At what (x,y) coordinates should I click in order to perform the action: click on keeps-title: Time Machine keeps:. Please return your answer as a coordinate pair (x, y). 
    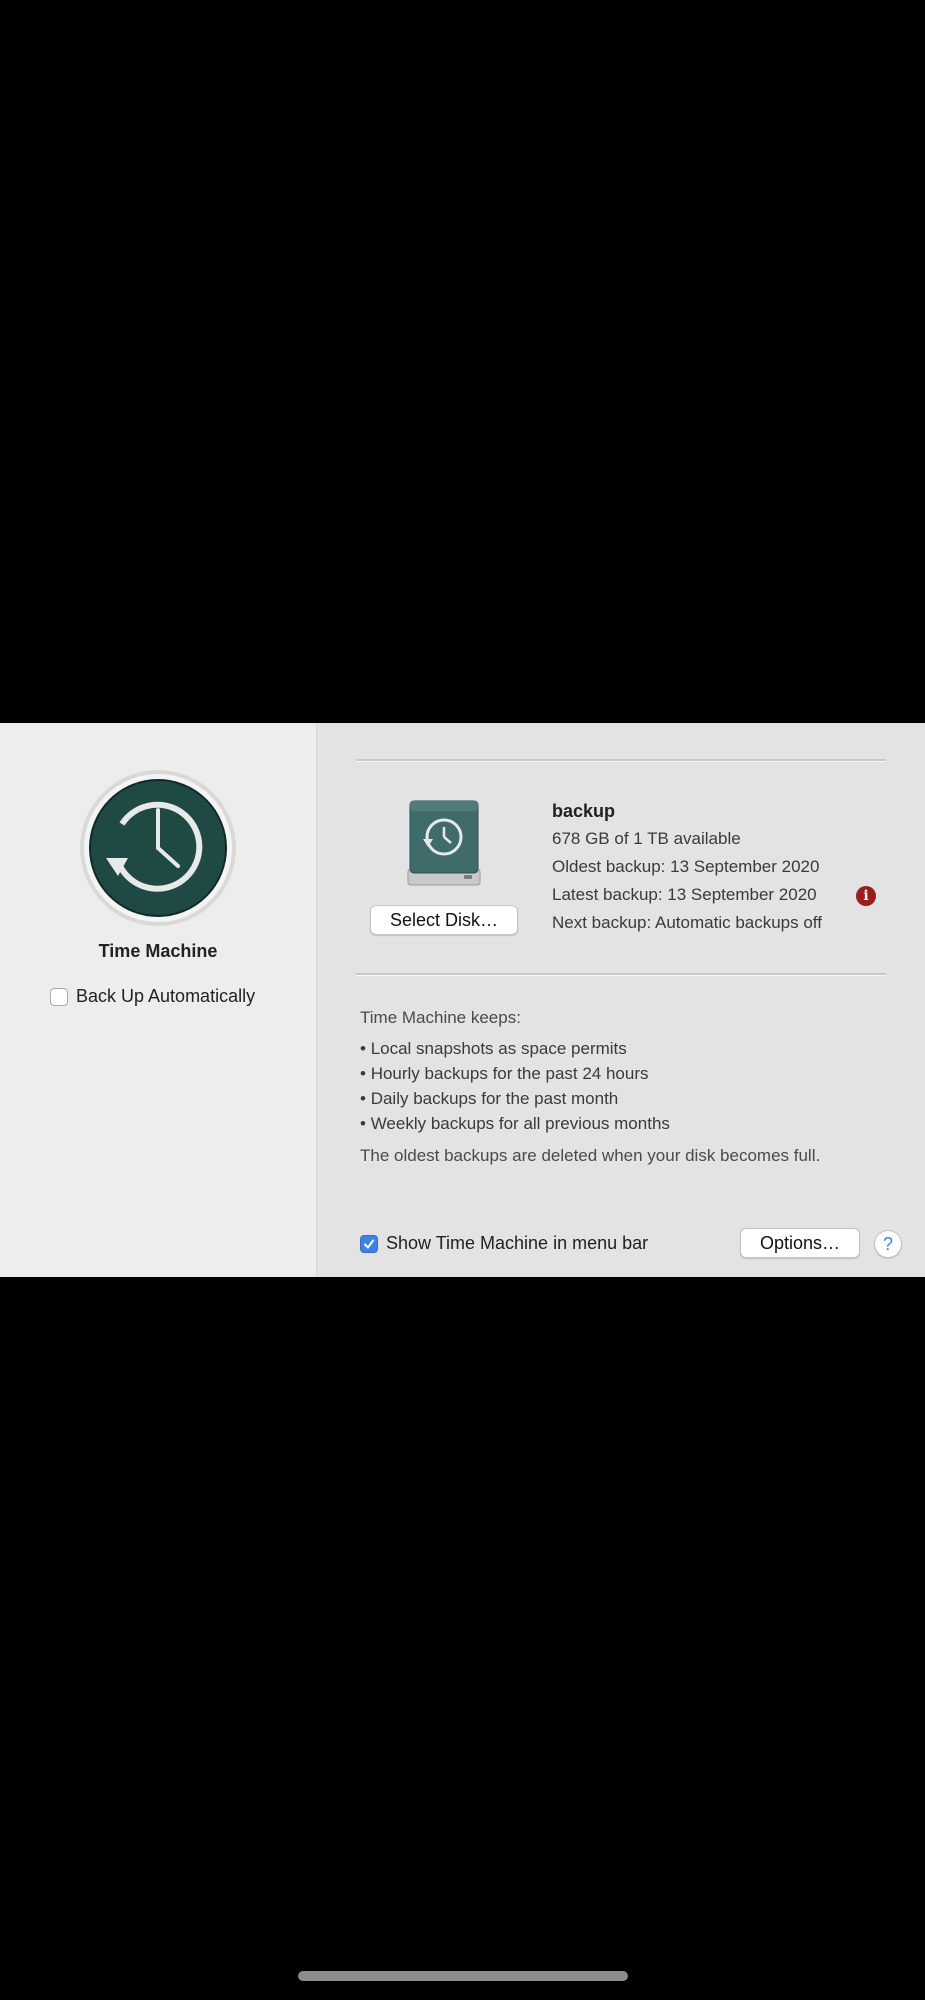
    Looking at the image, I should click on (440, 1017).